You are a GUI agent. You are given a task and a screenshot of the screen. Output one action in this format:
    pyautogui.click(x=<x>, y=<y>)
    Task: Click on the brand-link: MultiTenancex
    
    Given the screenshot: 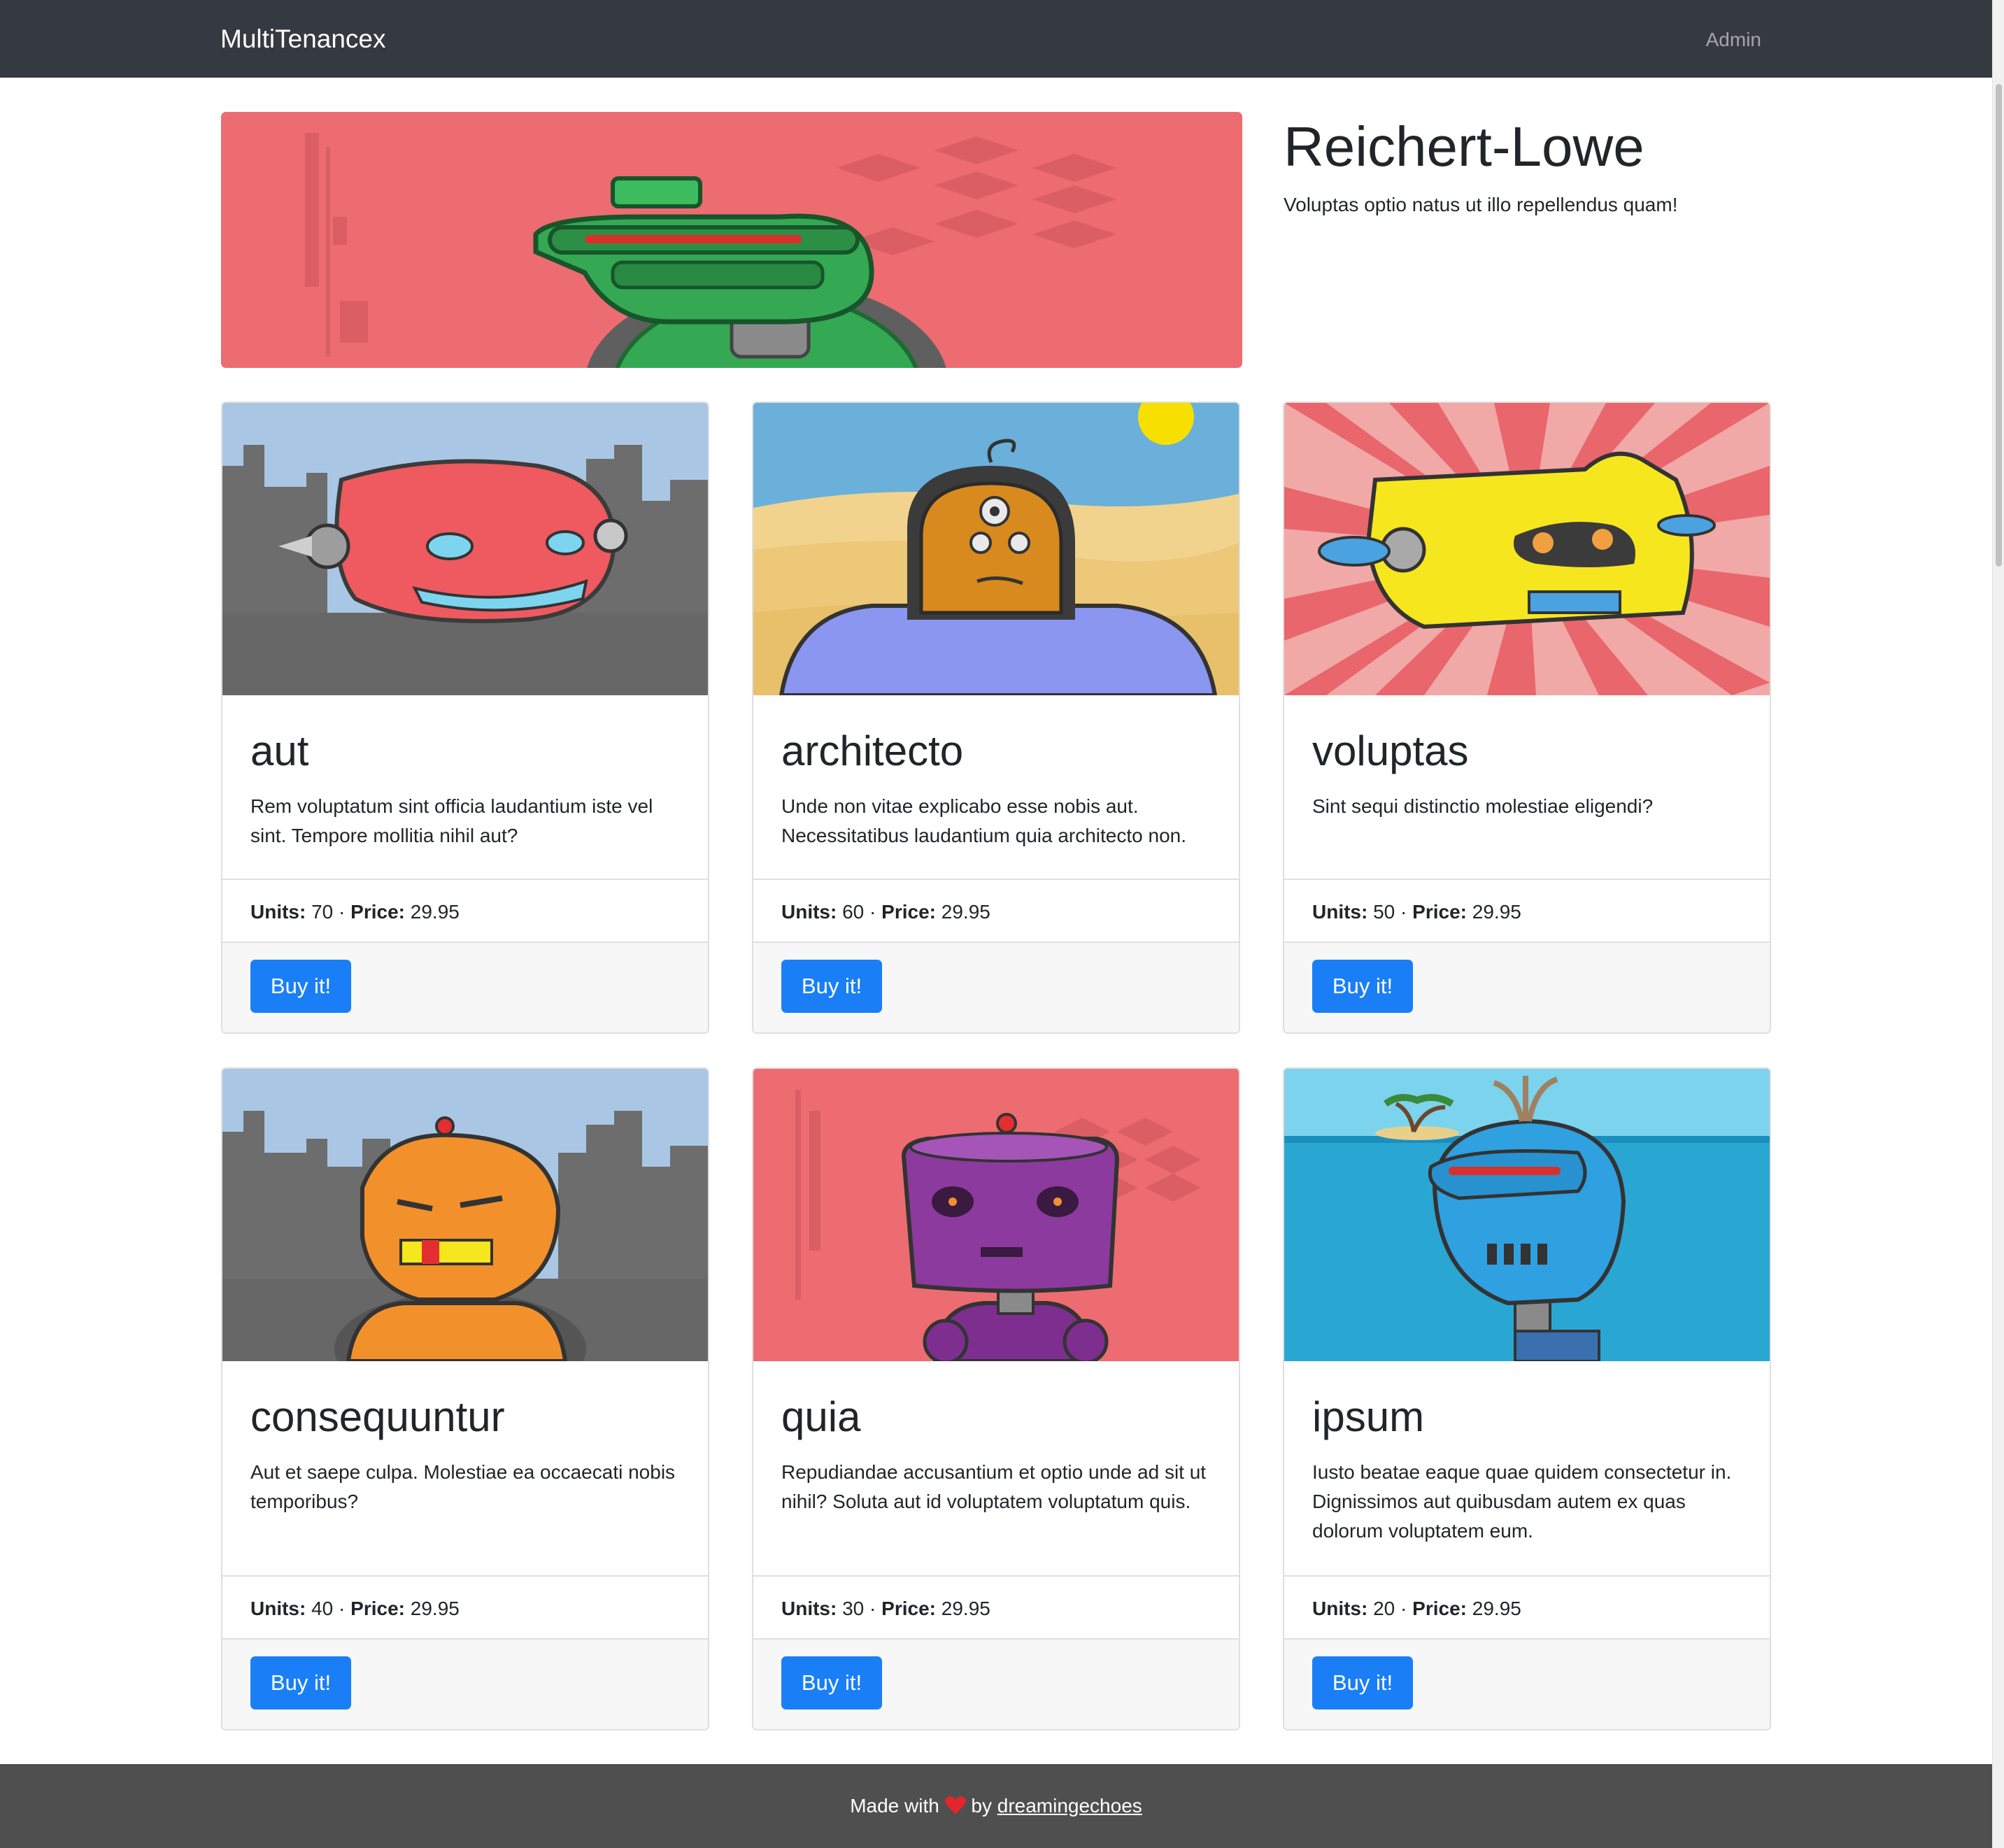 What is the action you would take?
    pyautogui.click(x=303, y=39)
    